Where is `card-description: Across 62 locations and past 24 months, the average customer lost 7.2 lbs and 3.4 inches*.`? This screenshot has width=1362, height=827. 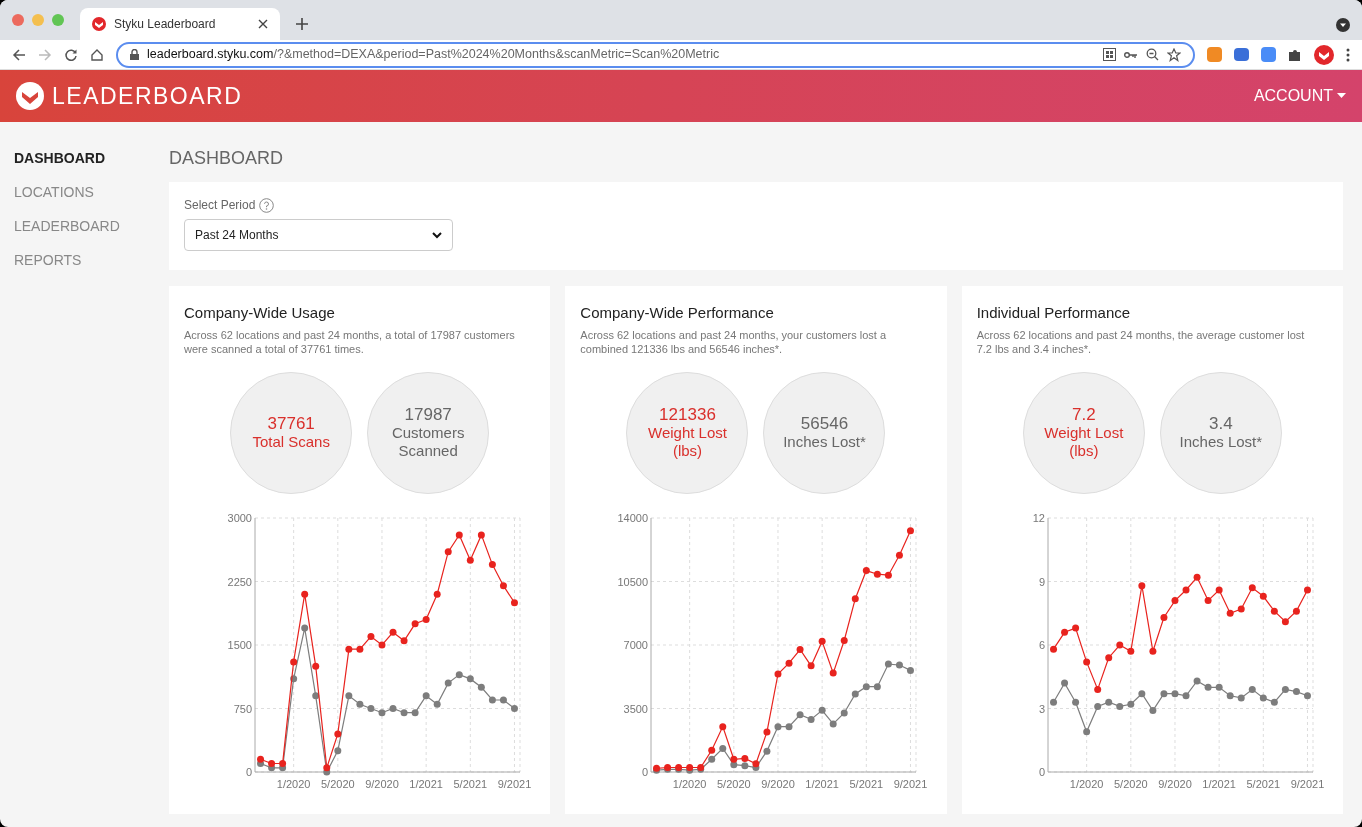 card-description: Across 62 locations and past 24 months, the average customer lost 7.2 lbs and 3.4 inches*. is located at coordinates (1141, 341).